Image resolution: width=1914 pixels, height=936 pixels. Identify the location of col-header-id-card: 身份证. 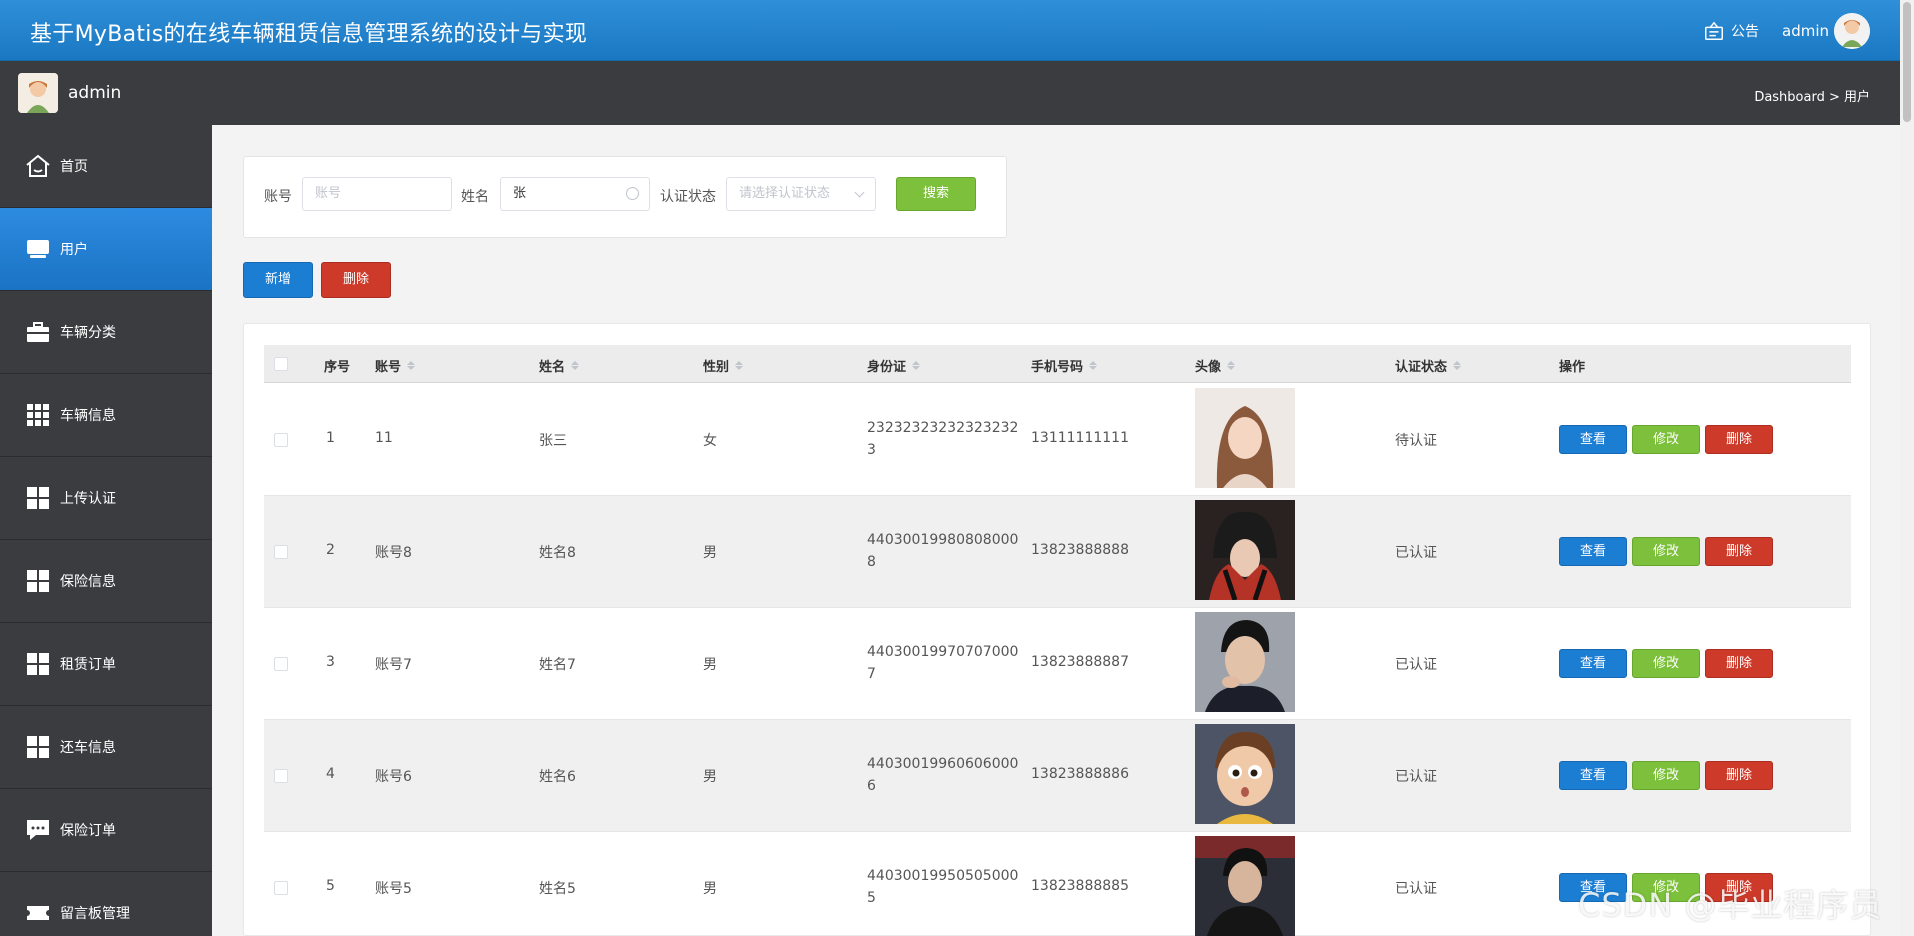
(894, 365).